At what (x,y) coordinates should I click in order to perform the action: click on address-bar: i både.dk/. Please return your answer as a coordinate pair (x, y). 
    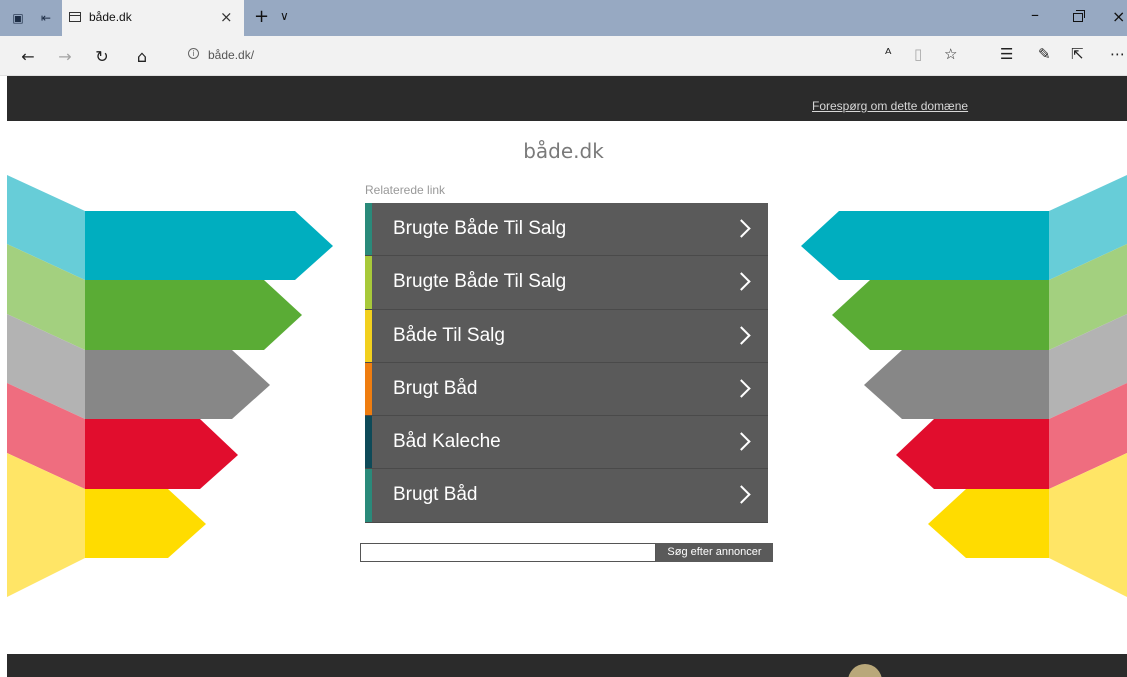
    Looking at the image, I should click on (576, 56).